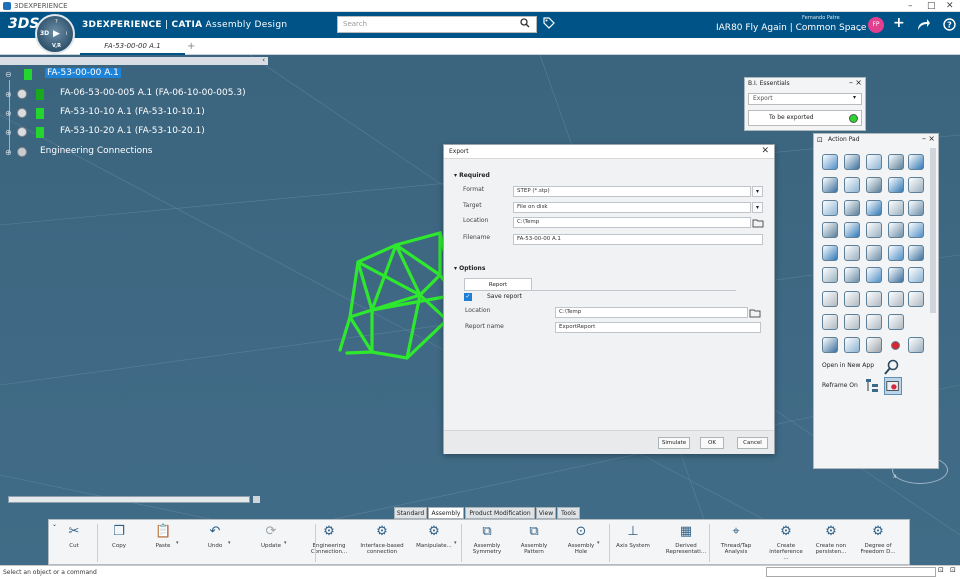 The image size is (960, 579). I want to click on collapse-icon: ‹, so click(263, 60).